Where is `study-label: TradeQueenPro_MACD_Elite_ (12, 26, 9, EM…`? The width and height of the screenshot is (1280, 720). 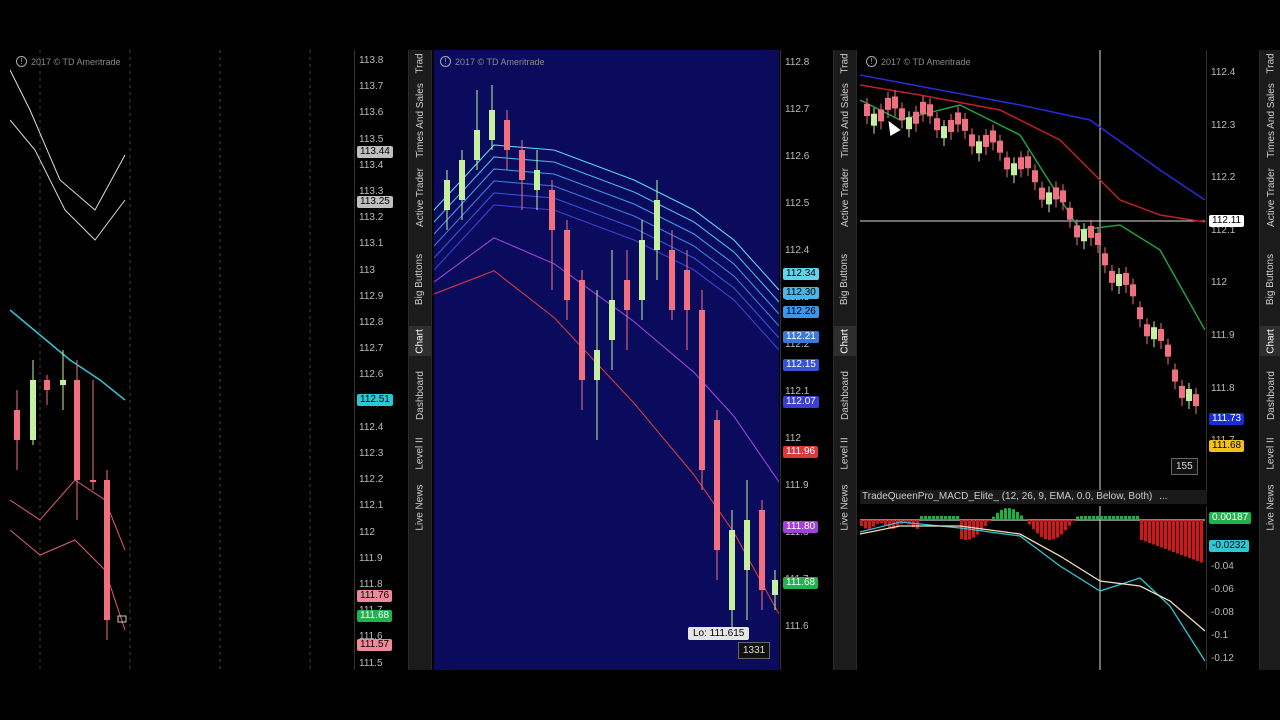
study-label: TradeQueenPro_MACD_Elite_ (12, 26, 9, EM… is located at coordinates (1007, 496).